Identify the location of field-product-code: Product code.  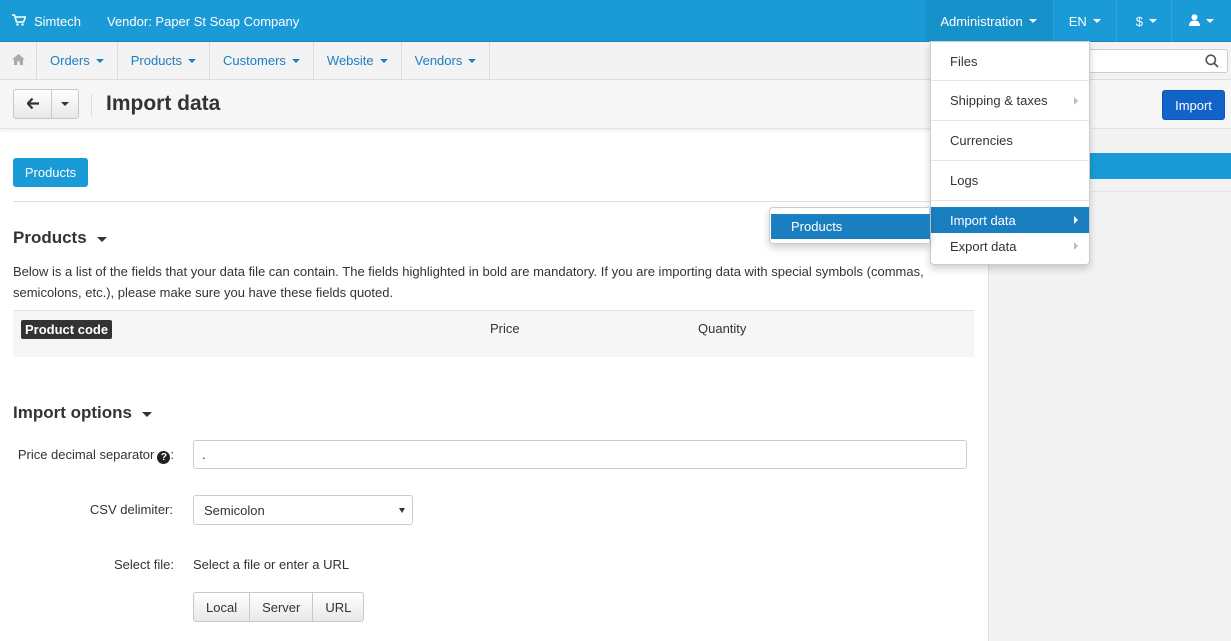
(67, 329).